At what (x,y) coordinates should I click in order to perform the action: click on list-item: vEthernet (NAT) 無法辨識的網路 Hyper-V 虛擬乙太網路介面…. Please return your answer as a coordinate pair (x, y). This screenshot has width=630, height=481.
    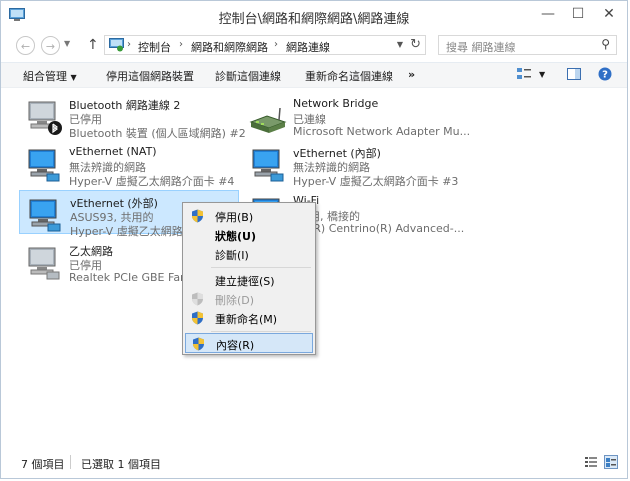
    Looking at the image, I should click on (129, 164).